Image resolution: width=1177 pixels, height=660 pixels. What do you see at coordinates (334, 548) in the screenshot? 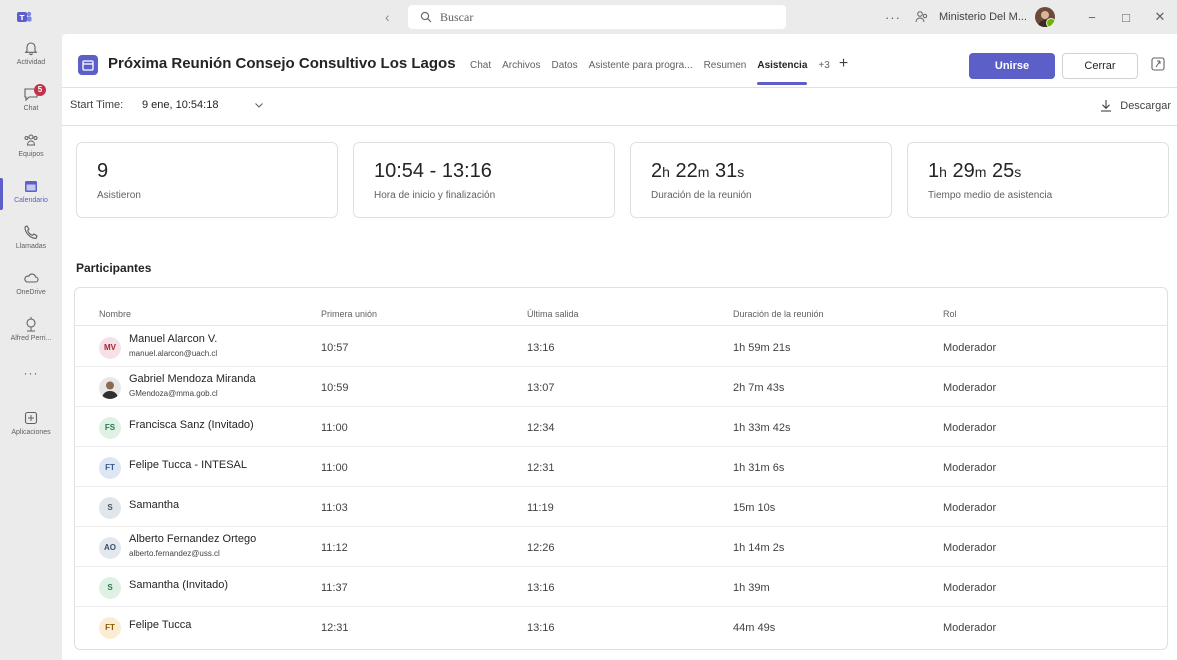
I see `first-join: 11:12` at bounding box center [334, 548].